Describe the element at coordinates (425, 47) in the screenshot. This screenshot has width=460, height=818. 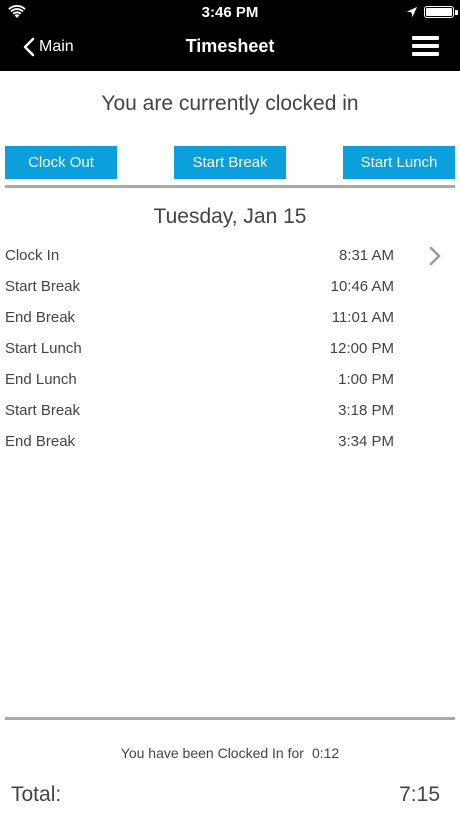
I see `hamburger-menu-icon` at that location.